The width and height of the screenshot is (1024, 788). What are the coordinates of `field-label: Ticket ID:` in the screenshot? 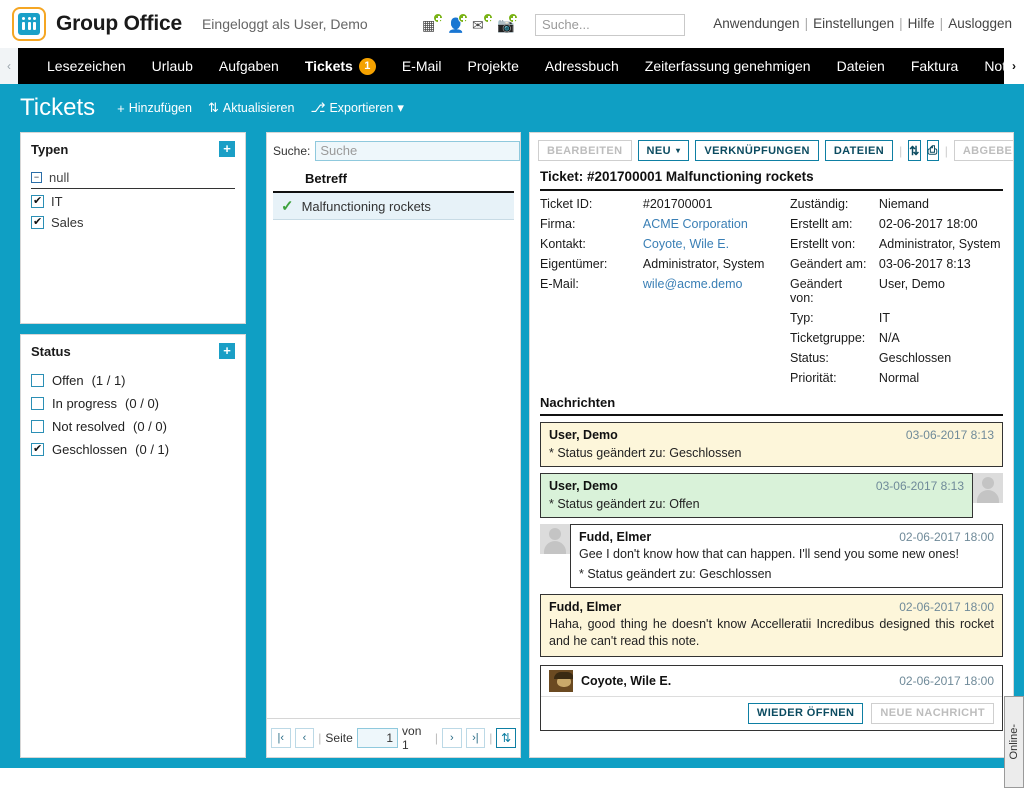 It's located at (566, 204).